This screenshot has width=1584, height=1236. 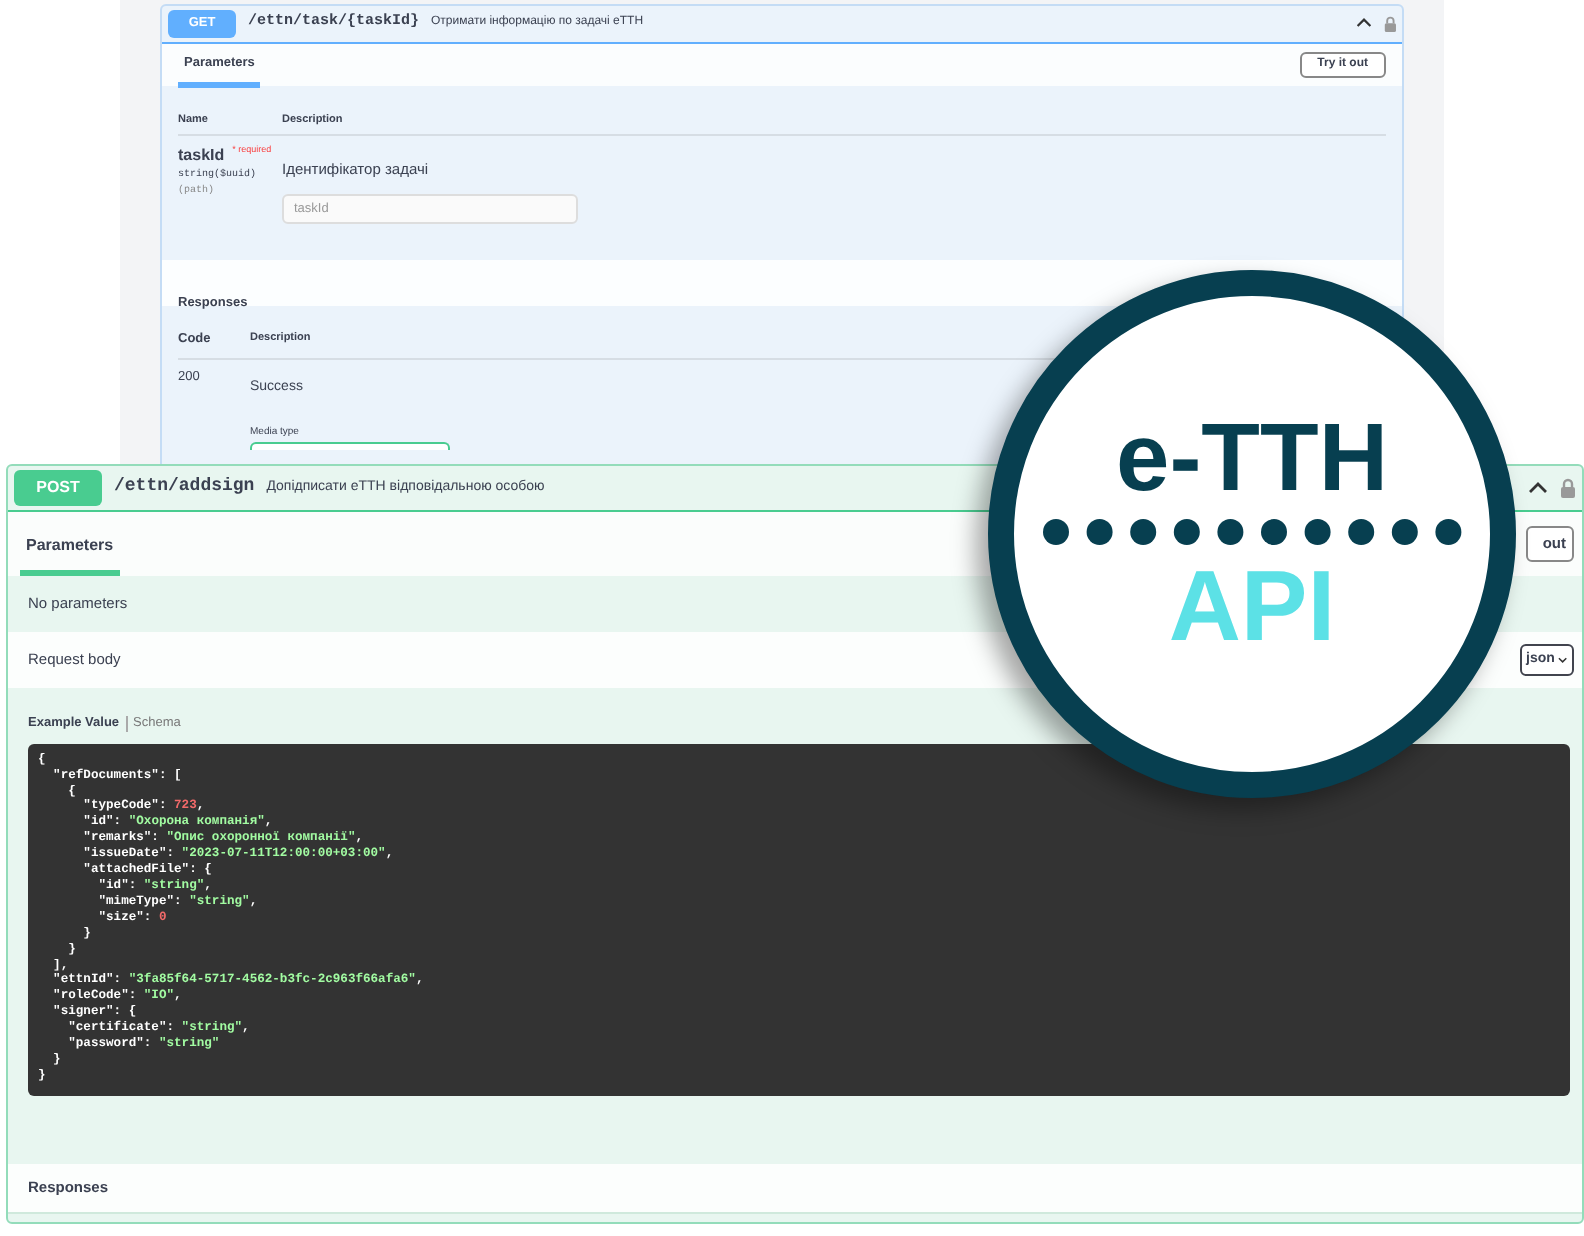 I want to click on logo-title: e-TTH, so click(x=1252, y=460).